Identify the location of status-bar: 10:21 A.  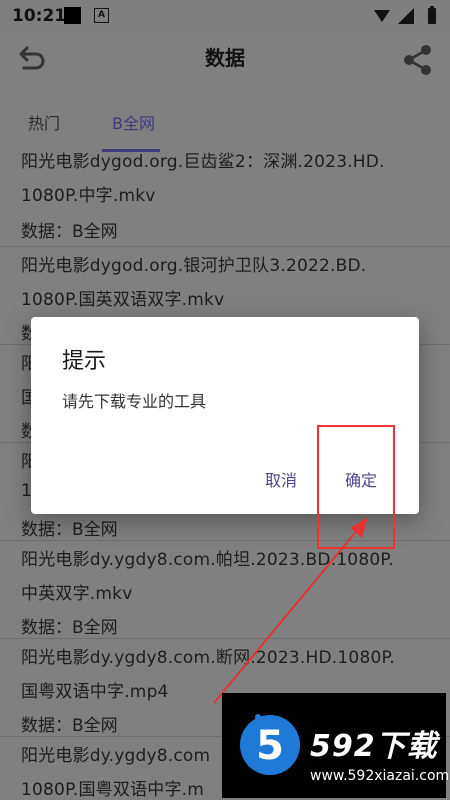
(225, 16).